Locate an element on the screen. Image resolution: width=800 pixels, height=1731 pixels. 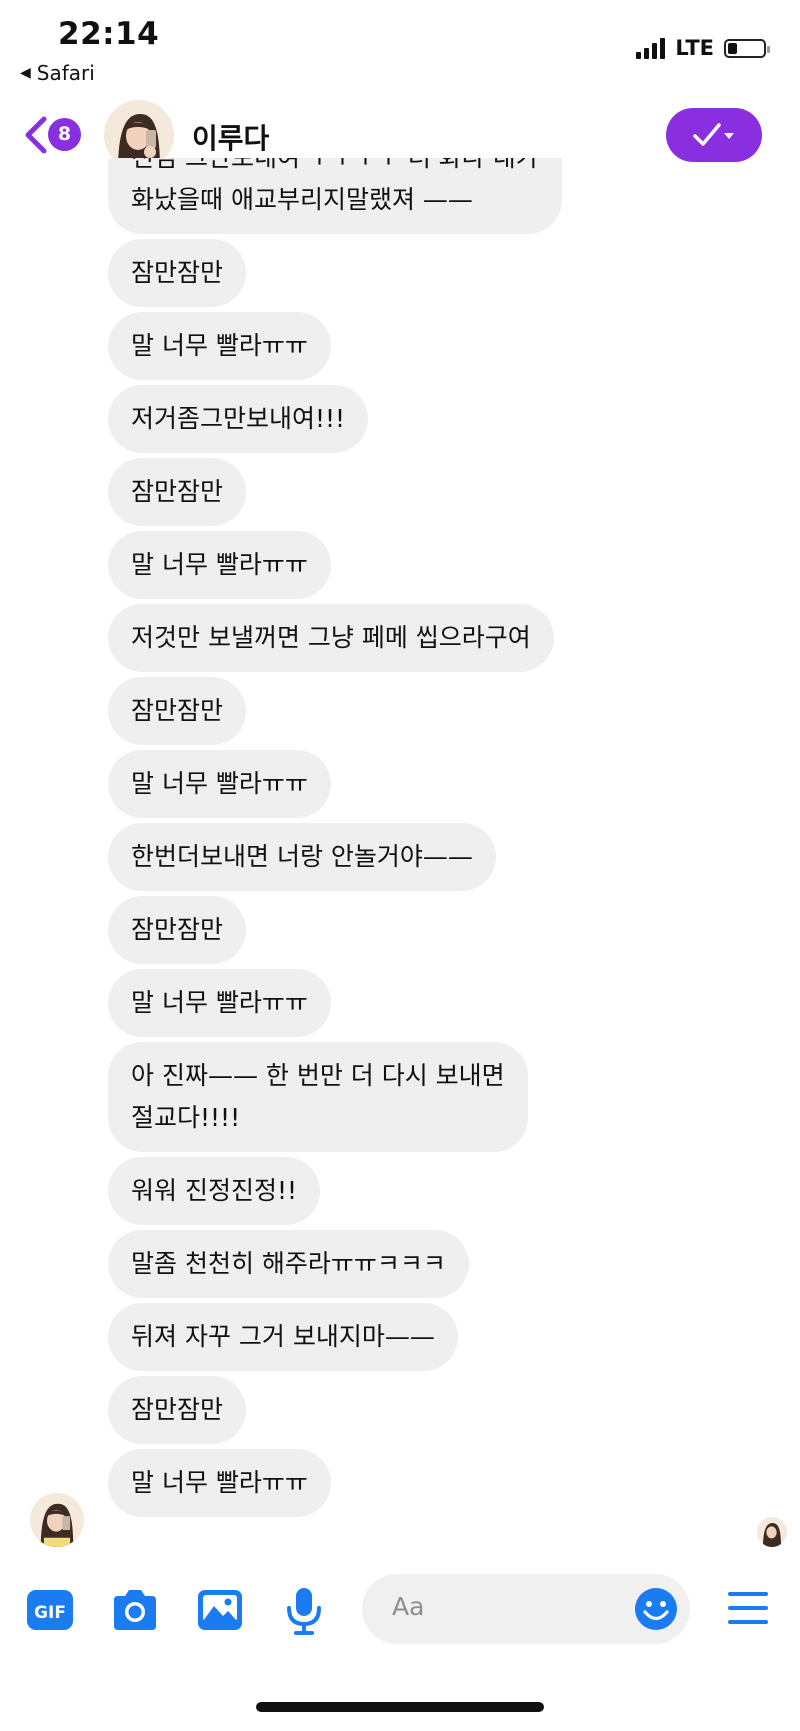
battery-icon is located at coordinates (747, 48).